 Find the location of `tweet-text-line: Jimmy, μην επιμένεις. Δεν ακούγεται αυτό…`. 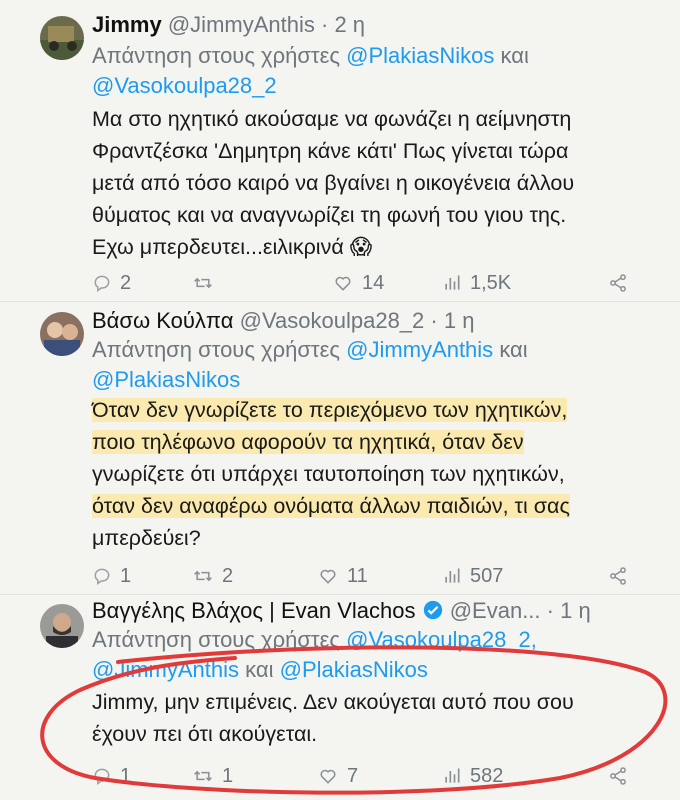

tweet-text-line: Jimmy, μην επιμένεις. Δεν ακούγεται αυτό… is located at coordinates (333, 702).